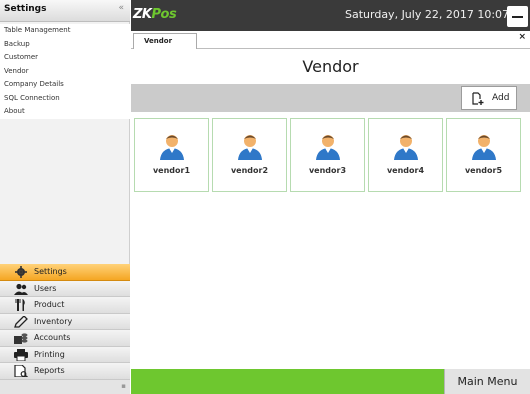  I want to click on resize-grip-icon: ▪, so click(123, 386).